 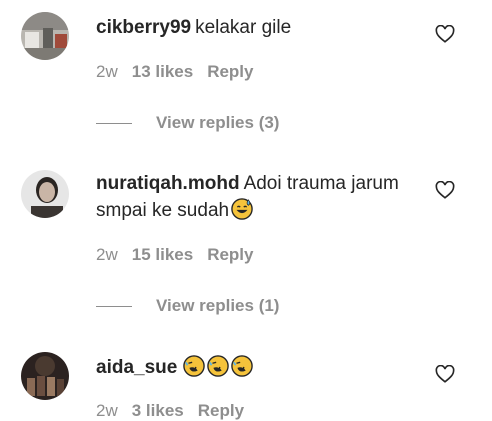 What do you see at coordinates (162, 255) in the screenshot?
I see `likes-count: 15 likes` at bounding box center [162, 255].